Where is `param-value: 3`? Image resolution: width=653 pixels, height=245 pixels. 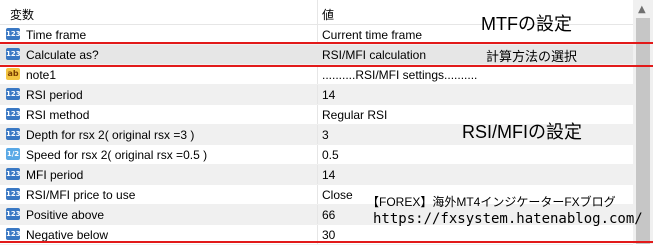 param-value: 3 is located at coordinates (325, 135).